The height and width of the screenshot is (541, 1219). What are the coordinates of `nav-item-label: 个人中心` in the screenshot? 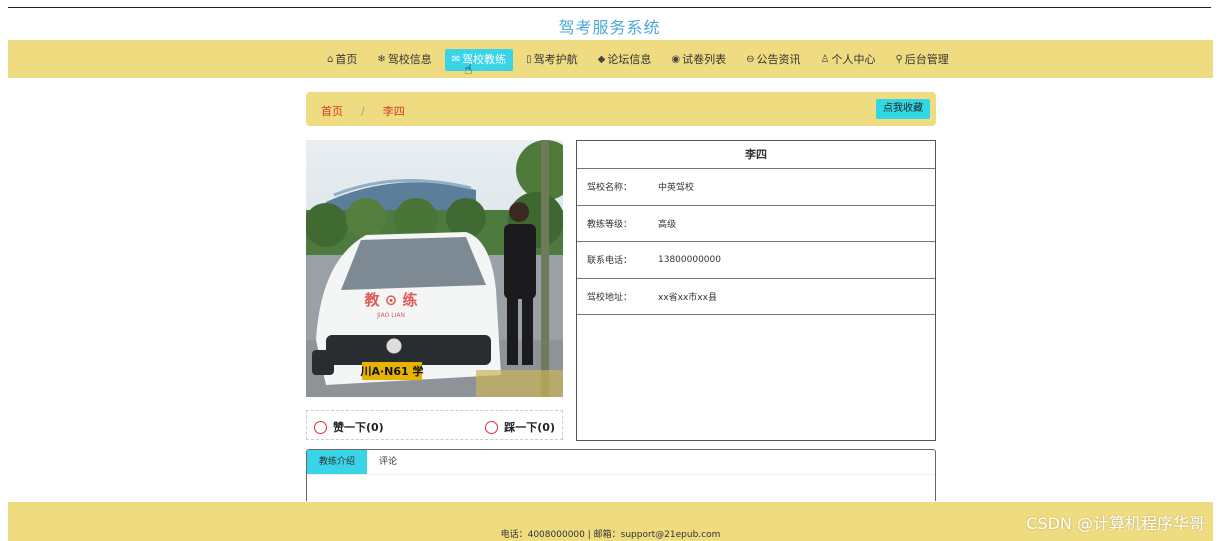 It's located at (853, 59).